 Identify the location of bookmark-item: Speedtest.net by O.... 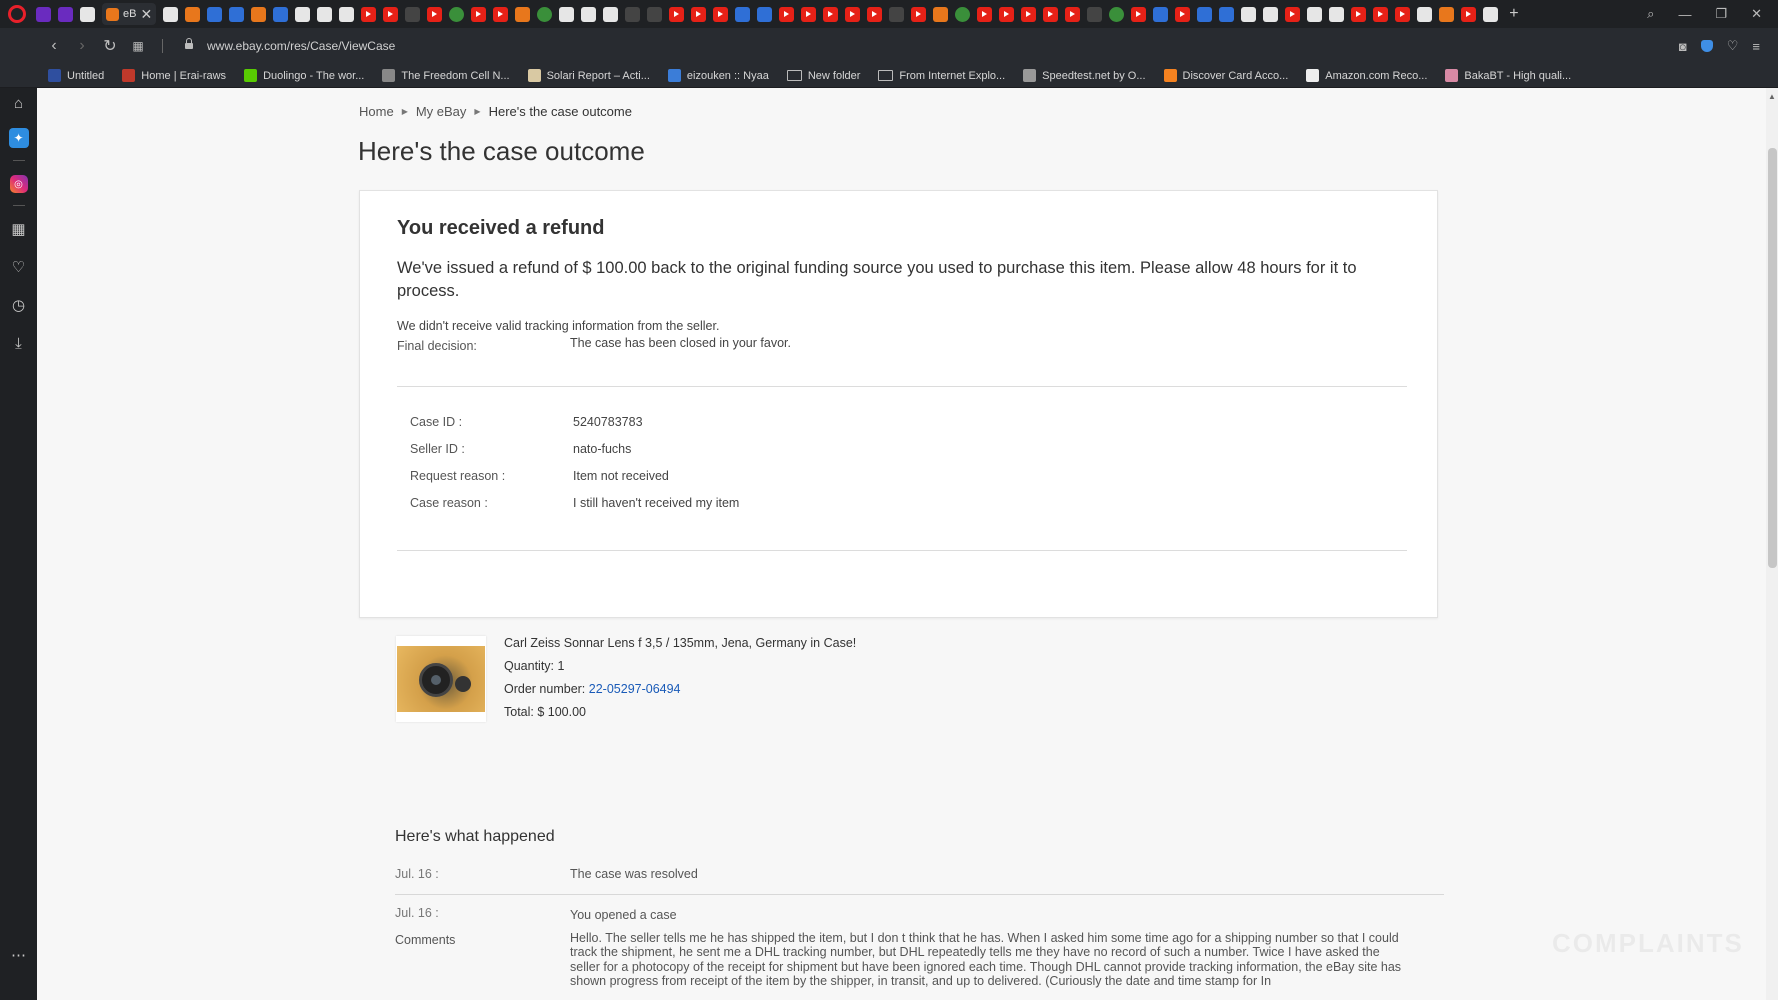
(1084, 75).